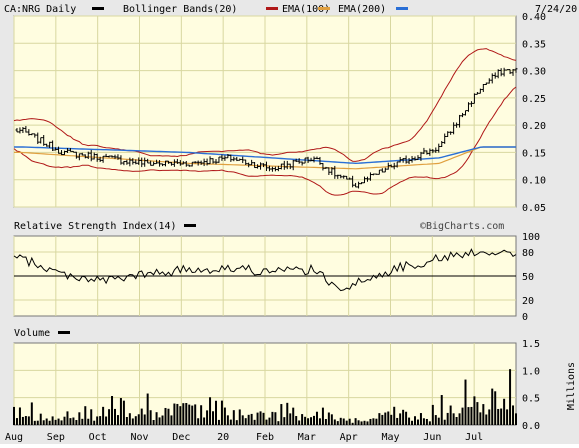  I want to click on y-tick-label: 0.10, so click(534, 181).